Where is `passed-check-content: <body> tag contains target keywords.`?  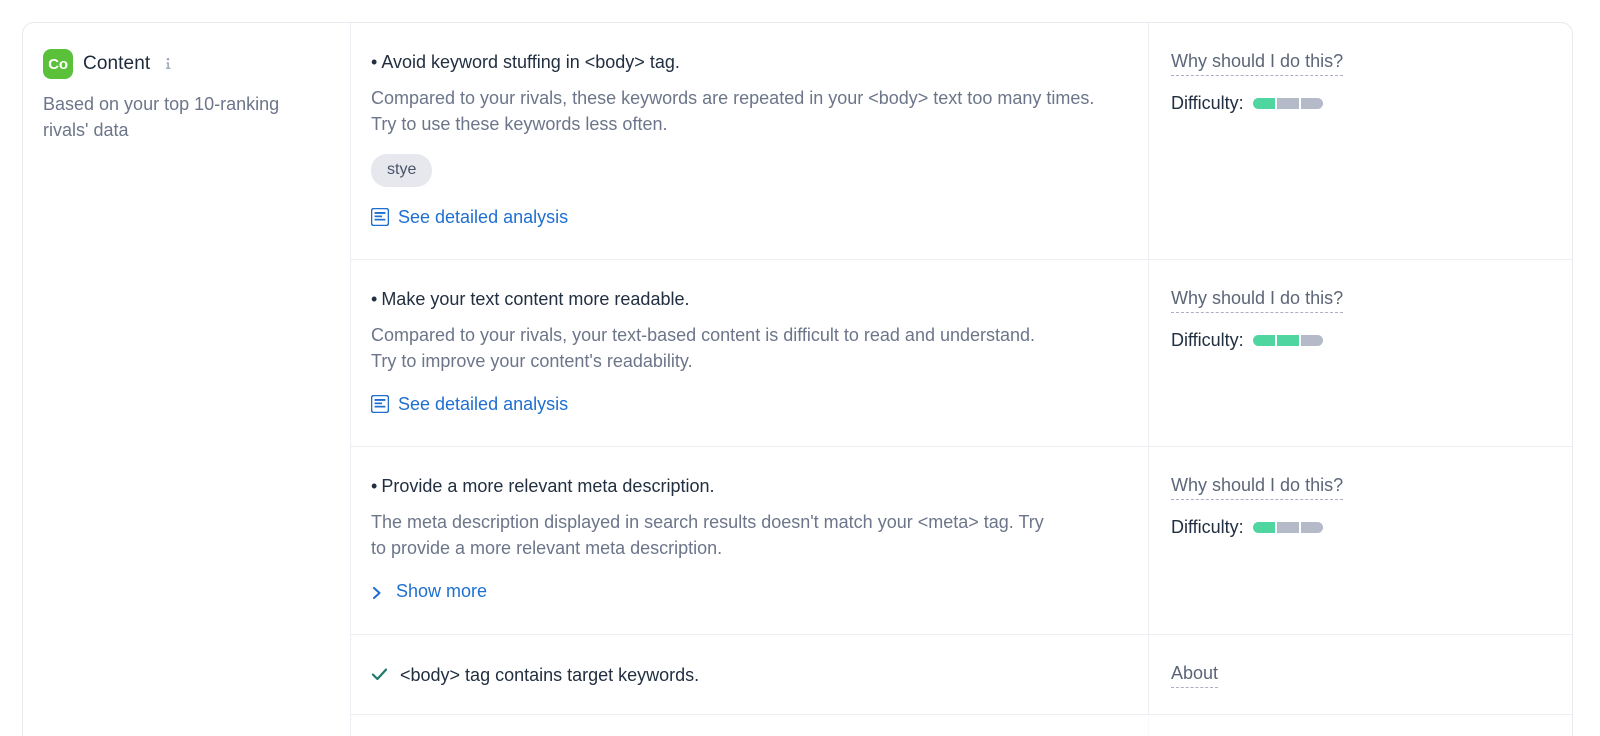 passed-check-content: <body> tag contains target keywords. is located at coordinates (749, 674).